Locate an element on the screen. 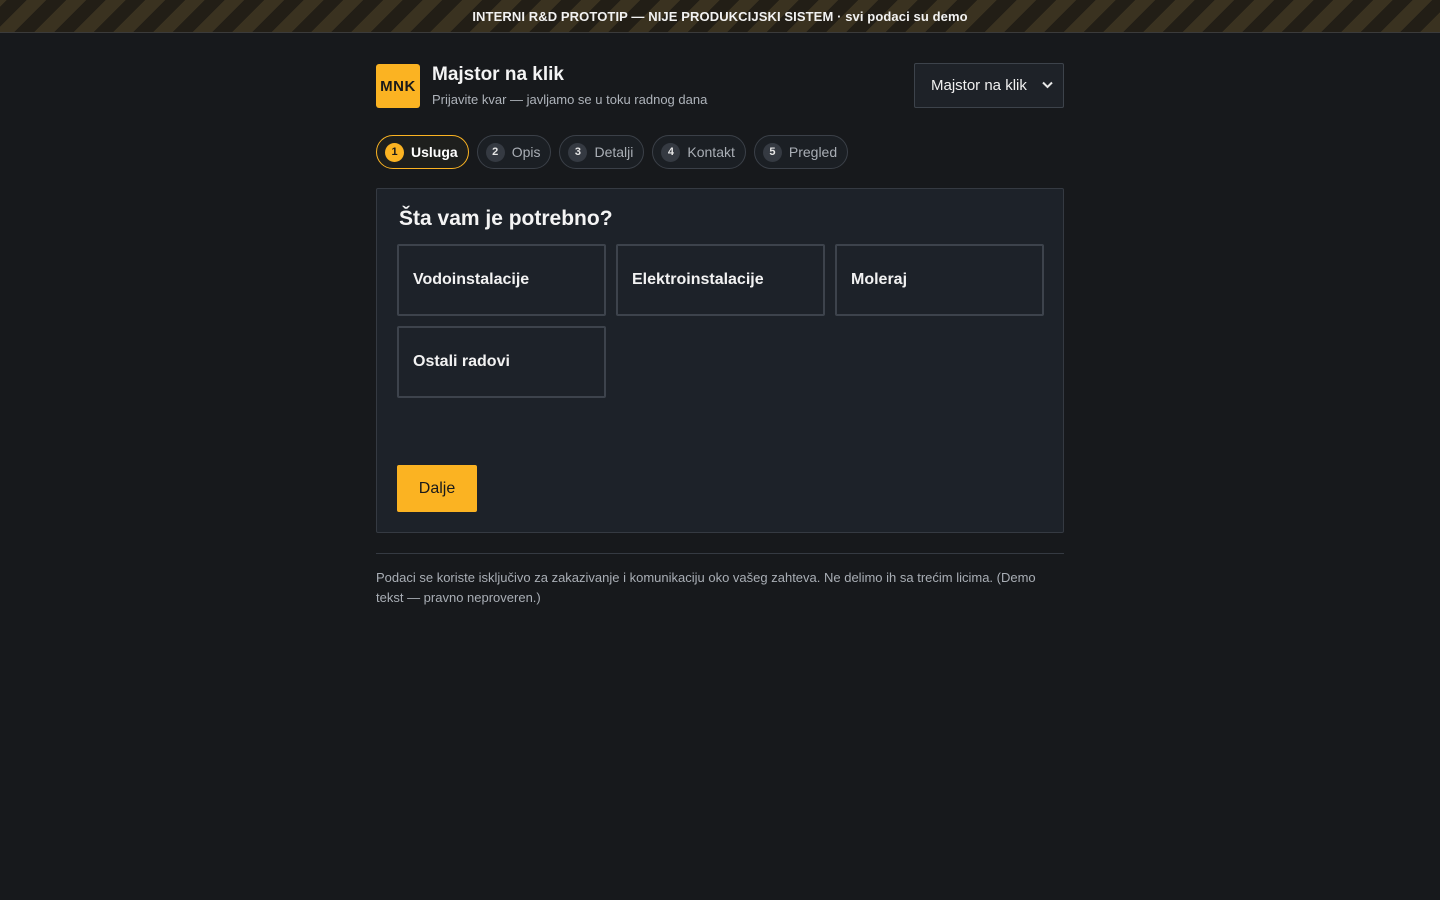 This screenshot has width=1440, height=900. next-button: Dalje is located at coordinates (437, 488).